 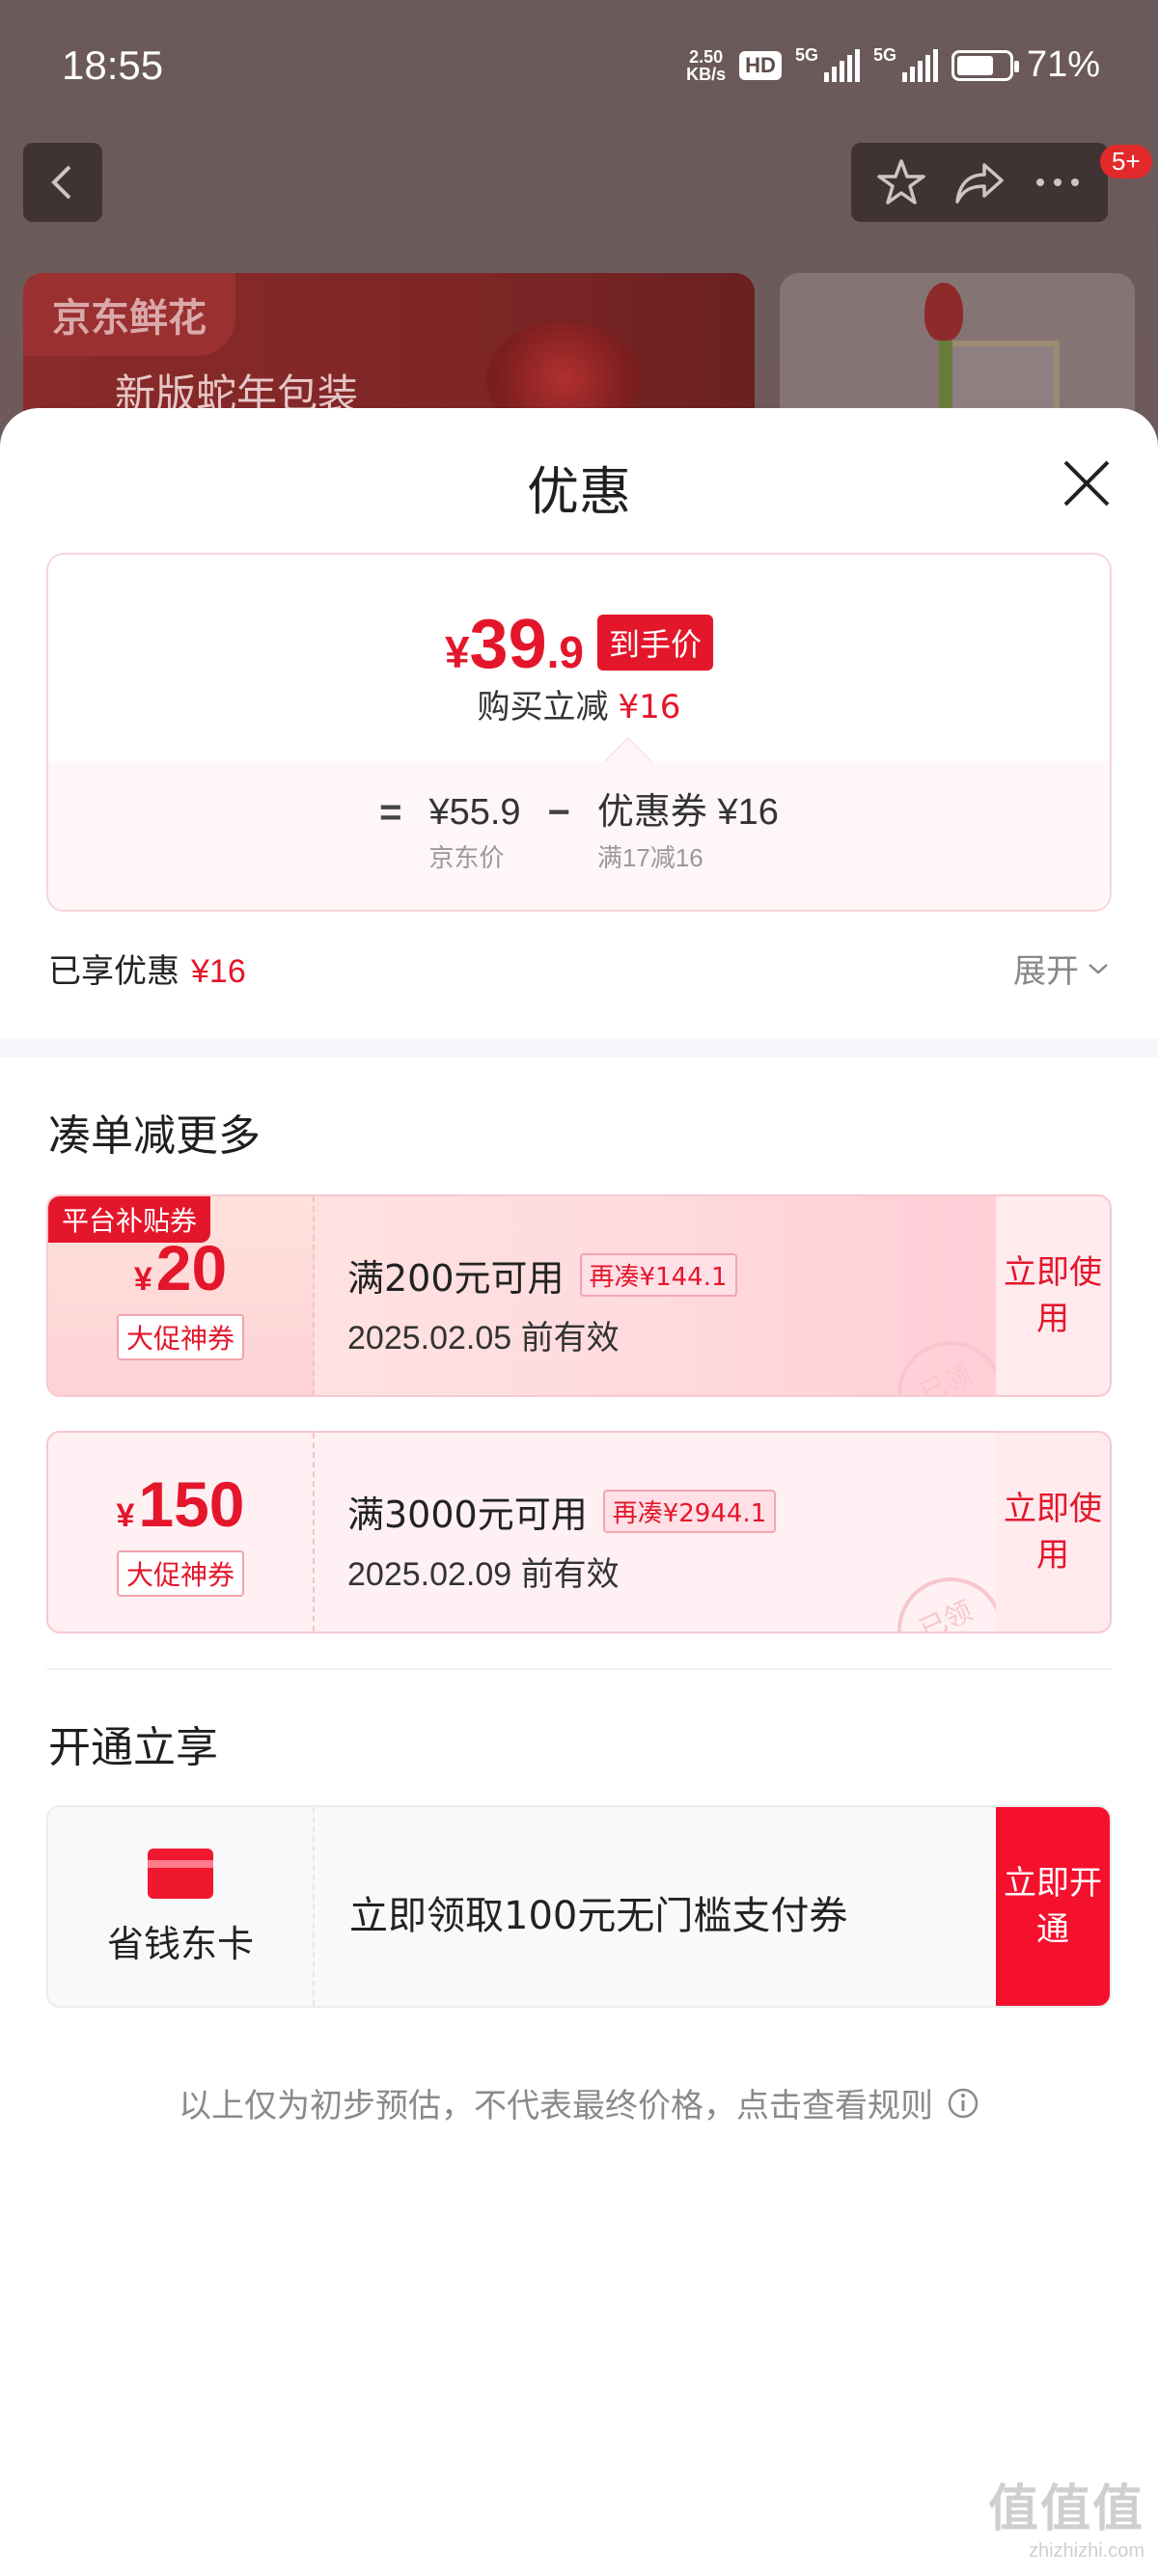 What do you see at coordinates (558, 813) in the screenshot?
I see `minus-sign: −` at bounding box center [558, 813].